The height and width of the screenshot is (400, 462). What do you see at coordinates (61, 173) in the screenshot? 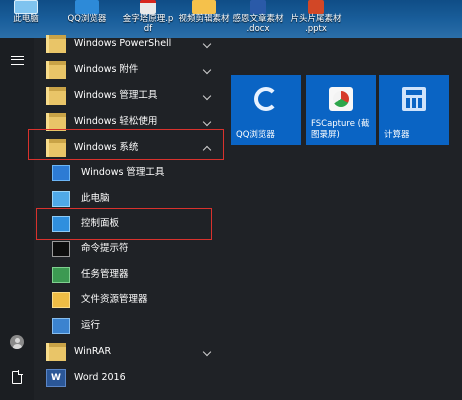
I see `admin-tools-icon` at bounding box center [61, 173].